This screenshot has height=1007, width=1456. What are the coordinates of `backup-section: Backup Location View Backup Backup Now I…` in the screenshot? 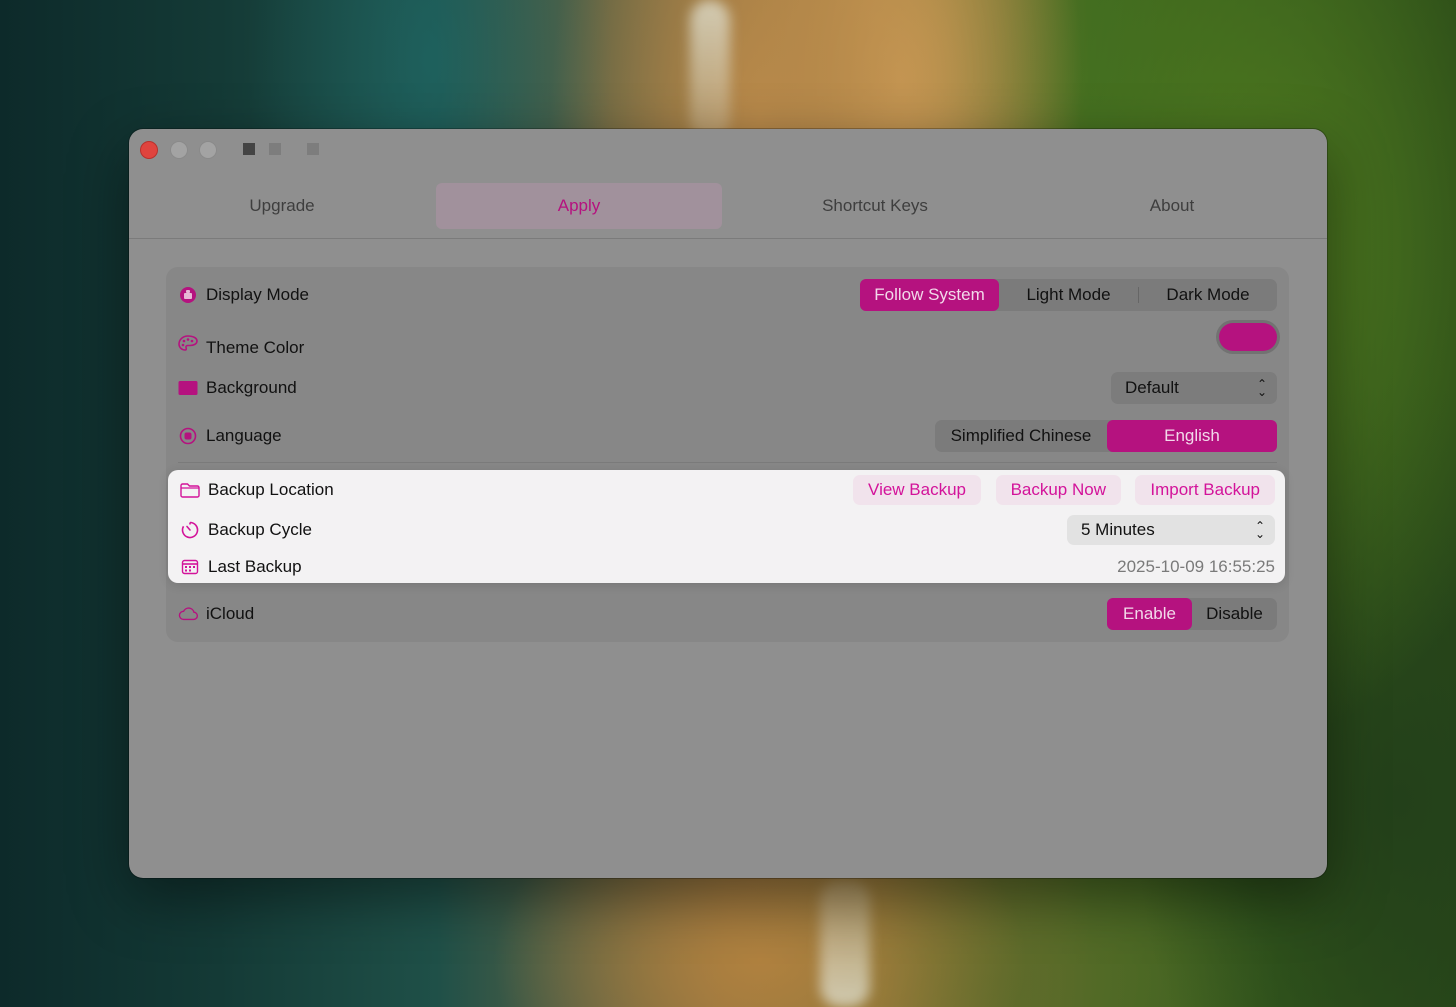 It's located at (726, 526).